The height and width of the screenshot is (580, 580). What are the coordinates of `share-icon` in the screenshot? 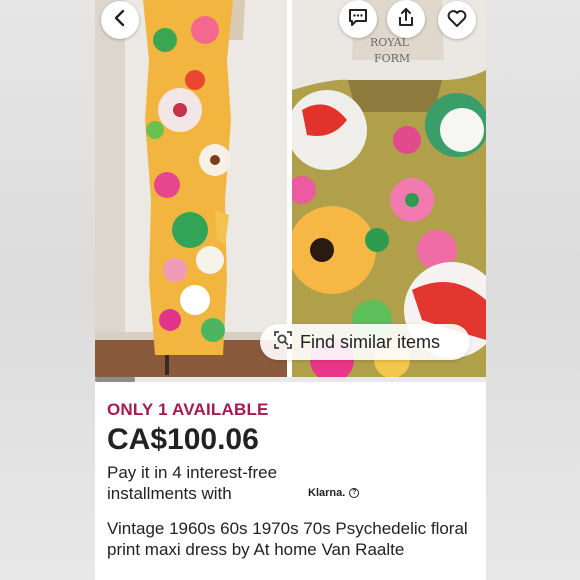 It's located at (406, 19).